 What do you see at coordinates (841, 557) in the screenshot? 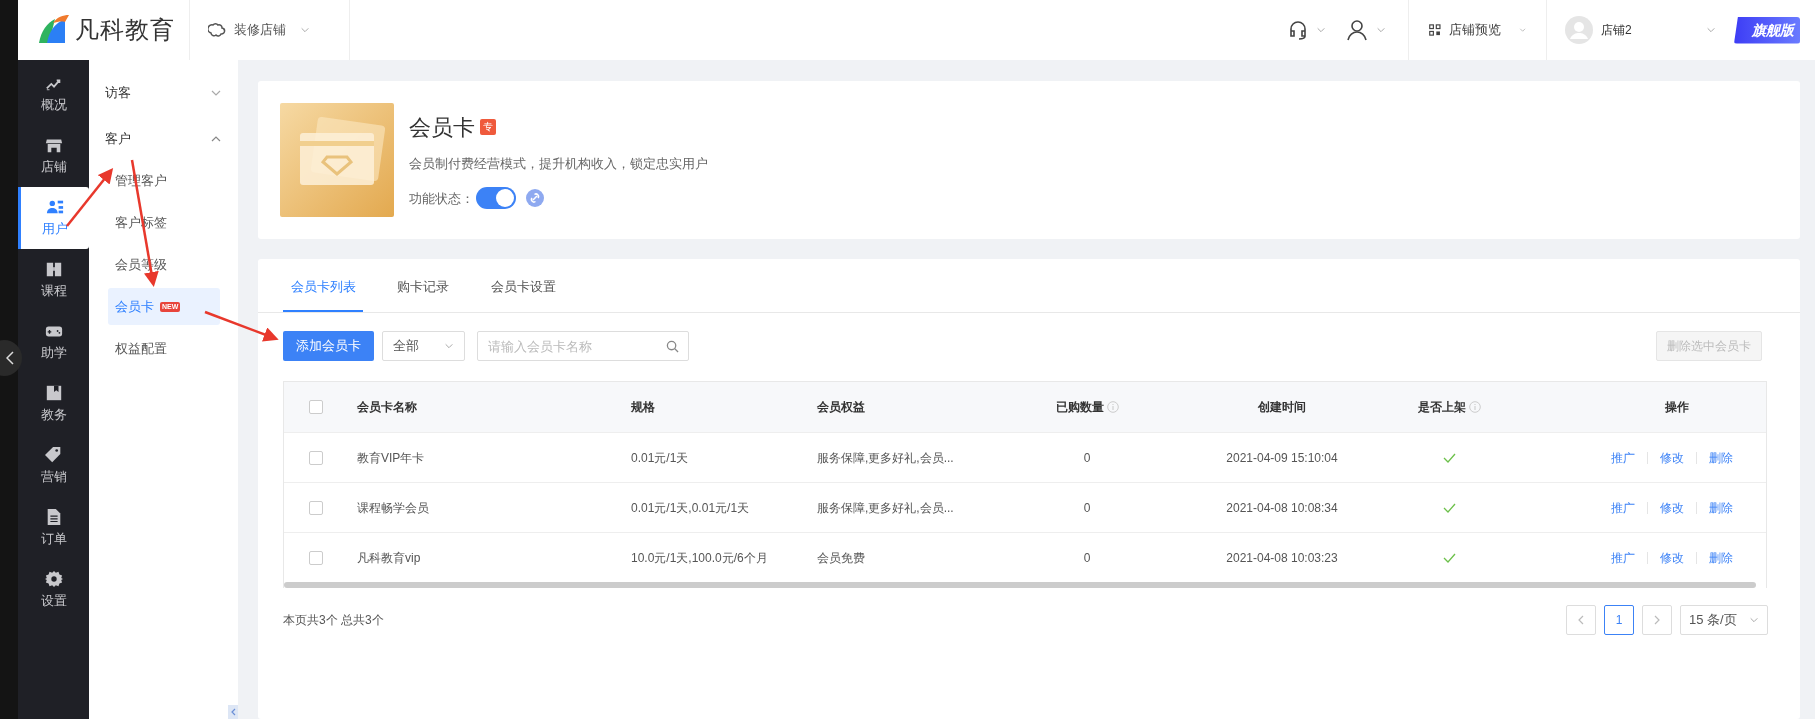
I see `table-cell: 会员免费` at bounding box center [841, 557].